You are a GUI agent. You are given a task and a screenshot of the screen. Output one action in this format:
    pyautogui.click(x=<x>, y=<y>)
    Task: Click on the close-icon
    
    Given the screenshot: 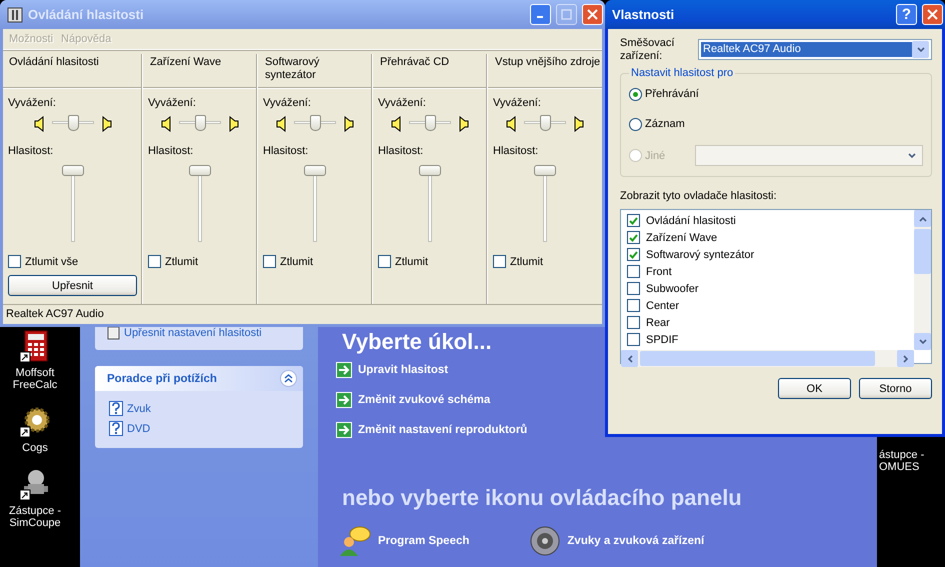 What is the action you would take?
    pyautogui.click(x=592, y=14)
    